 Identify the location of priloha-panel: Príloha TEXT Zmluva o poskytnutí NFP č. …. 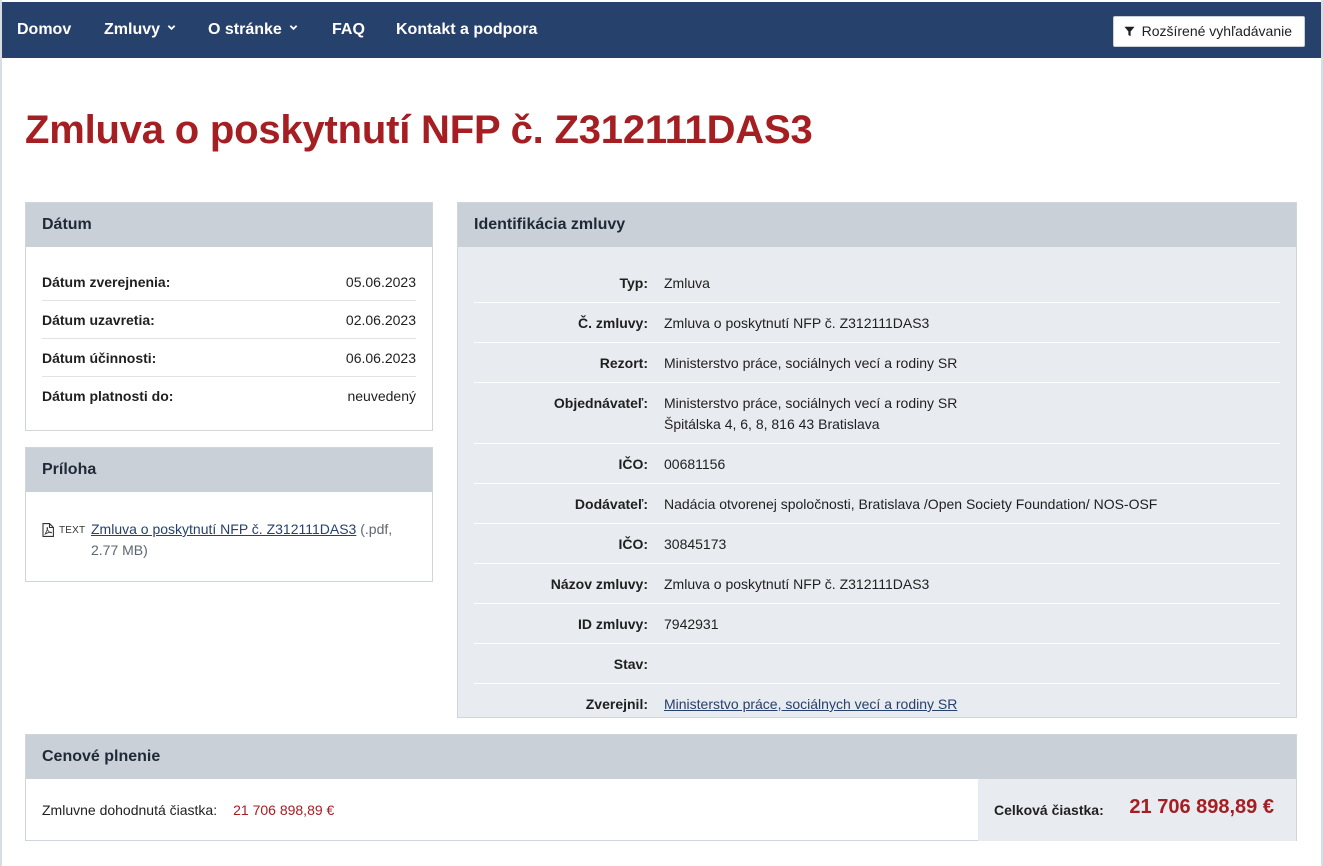
(229, 514).